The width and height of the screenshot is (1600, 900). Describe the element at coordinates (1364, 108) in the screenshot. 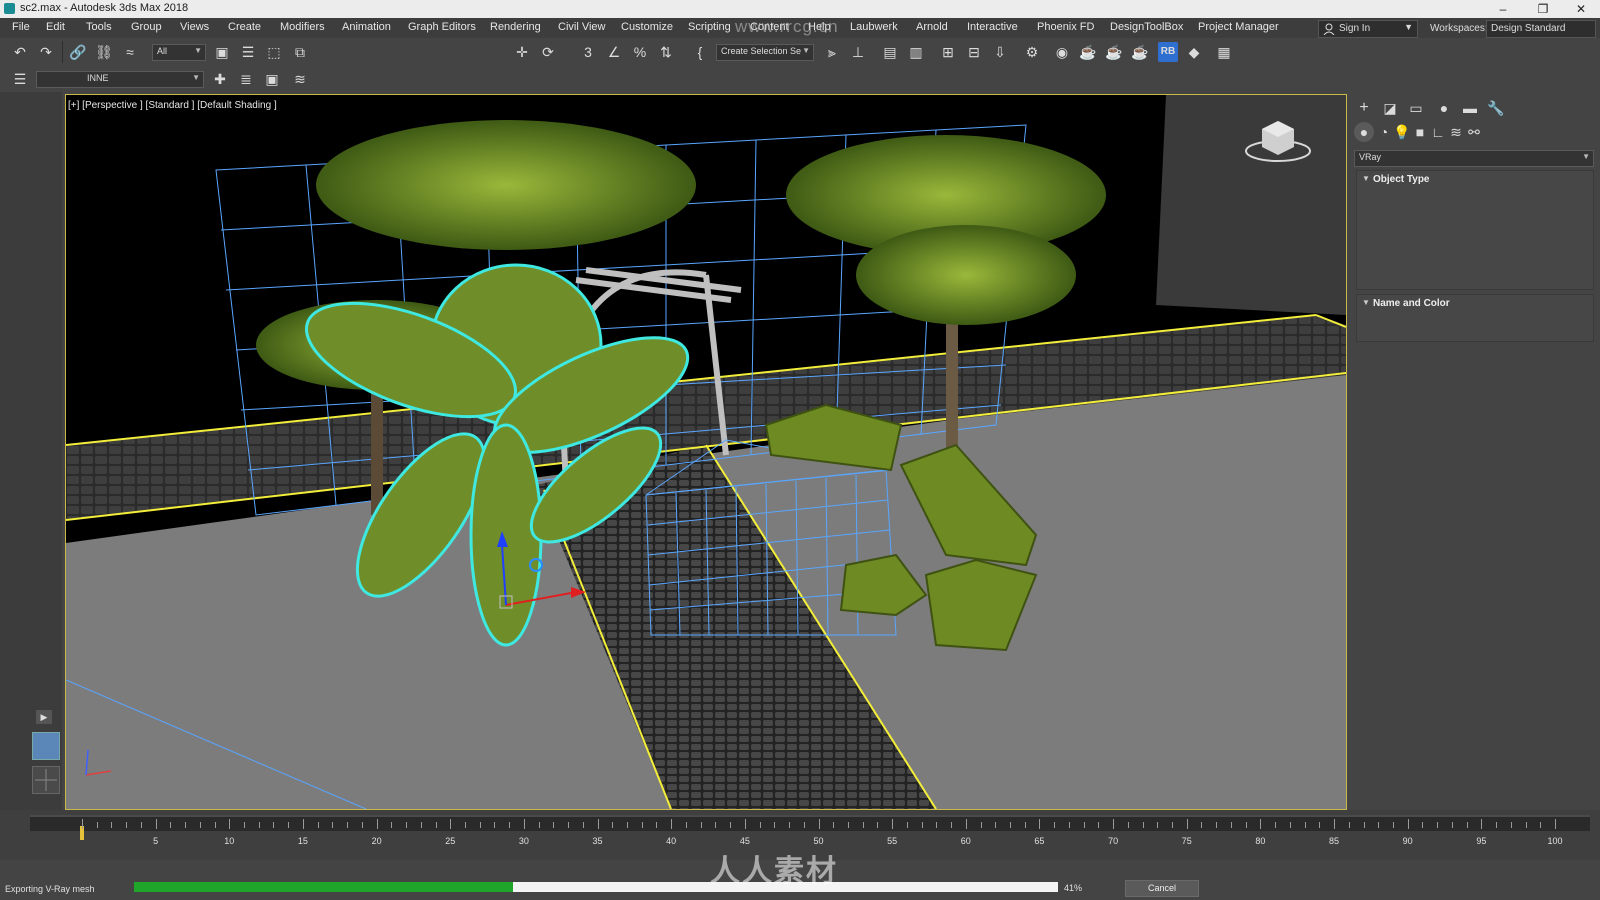

I see `create-tab-icon: +` at that location.